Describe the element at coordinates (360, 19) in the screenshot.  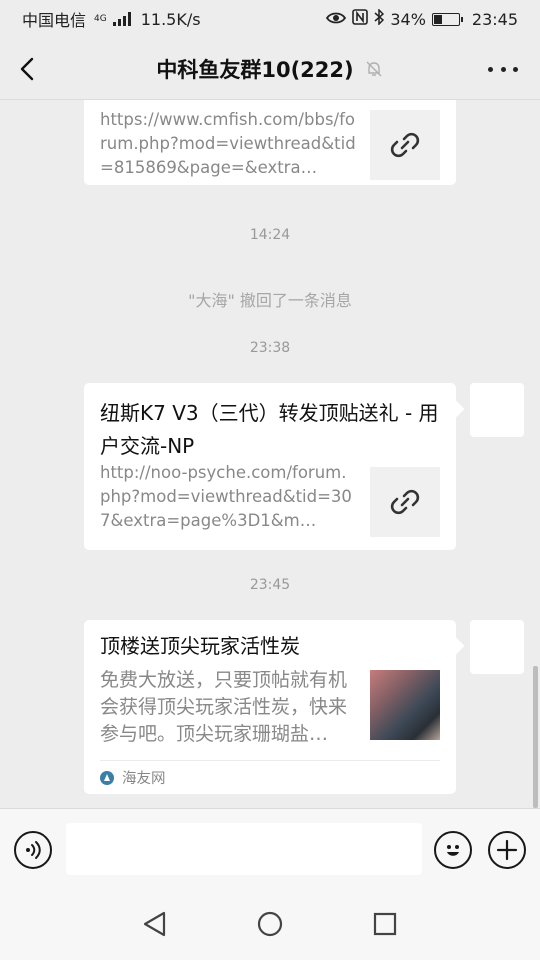
I see `nfc-icon` at that location.